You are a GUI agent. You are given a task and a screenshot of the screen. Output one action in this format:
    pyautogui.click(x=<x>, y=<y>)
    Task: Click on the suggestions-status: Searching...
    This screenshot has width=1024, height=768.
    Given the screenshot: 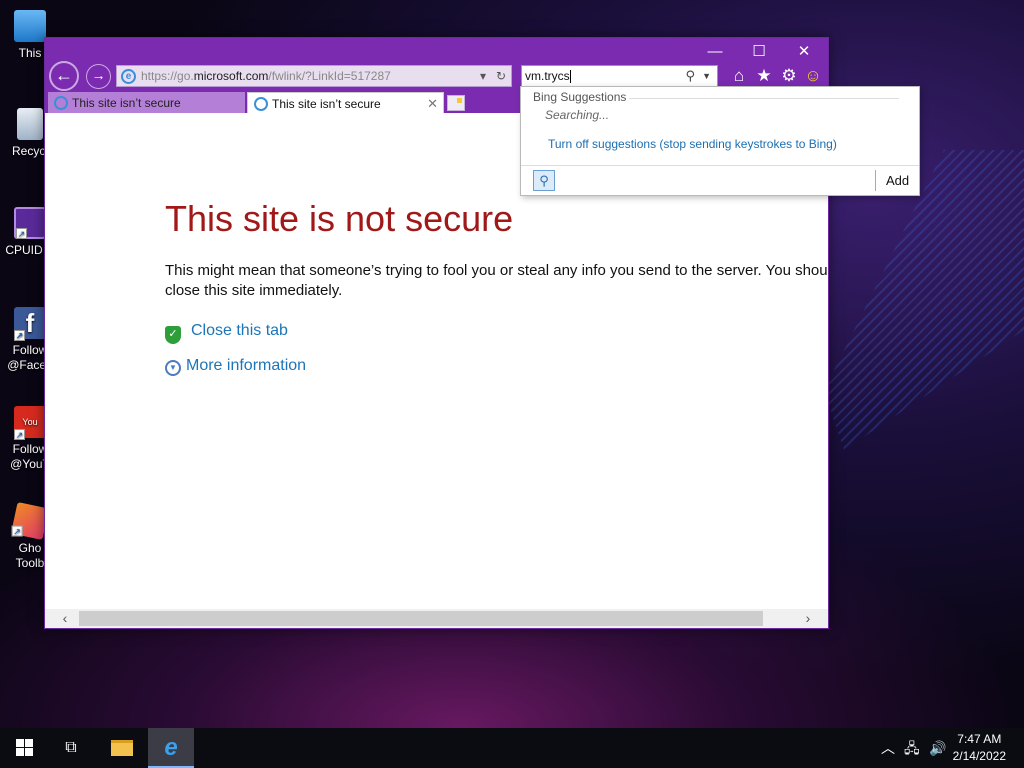 What is the action you would take?
    pyautogui.click(x=577, y=115)
    